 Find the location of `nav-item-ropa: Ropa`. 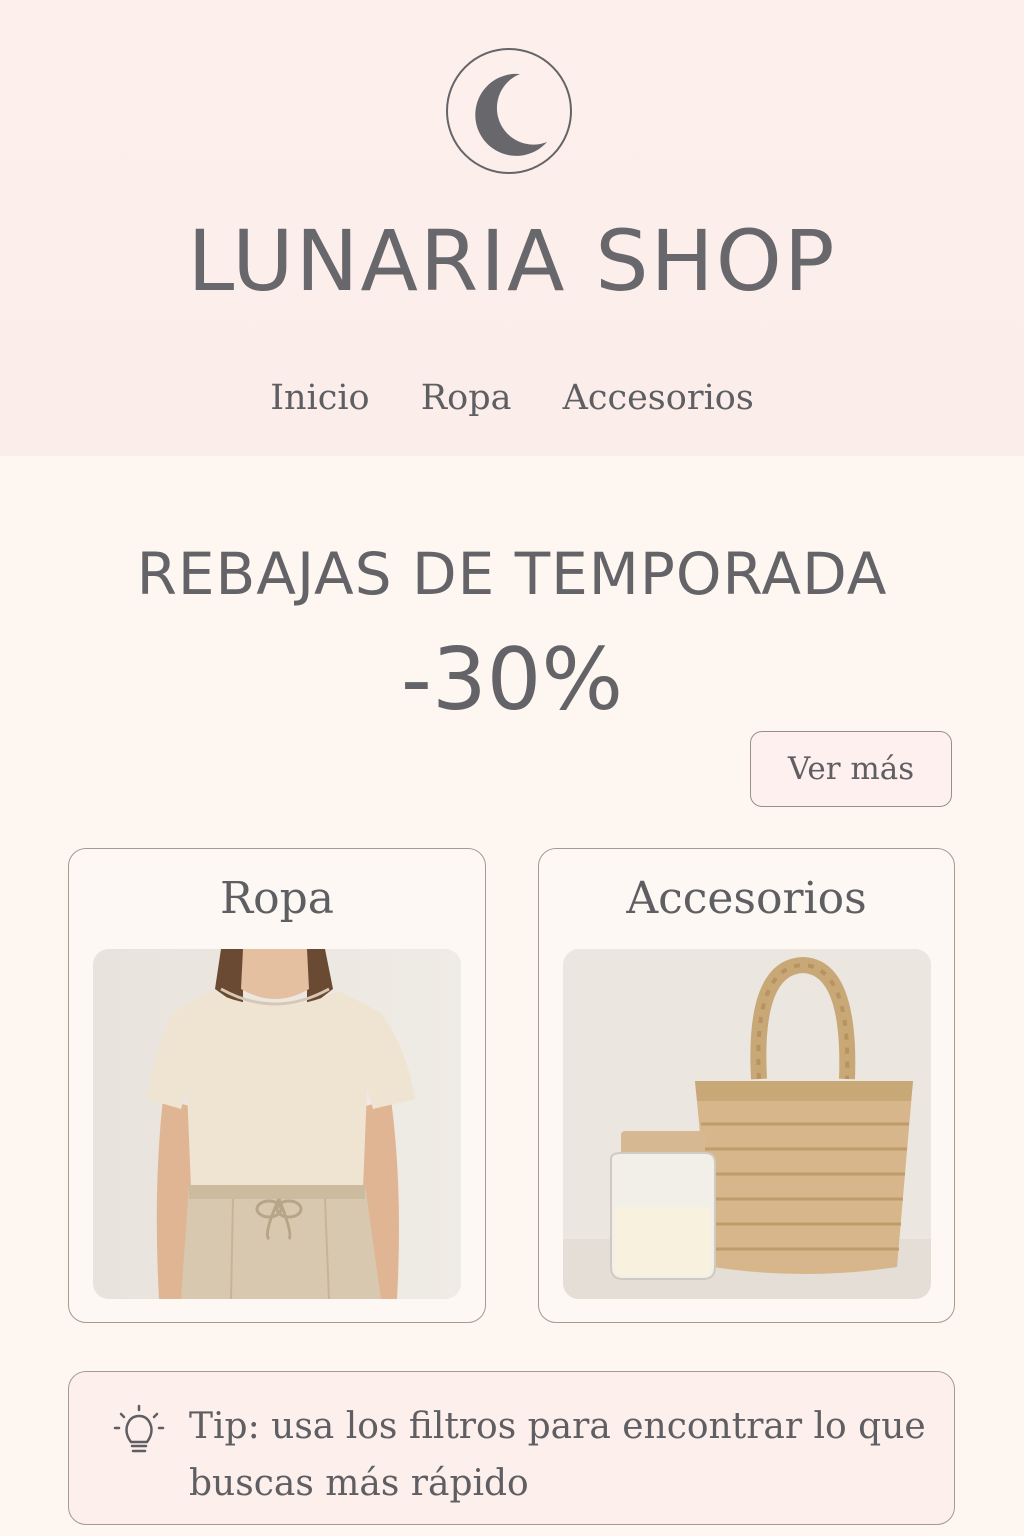

nav-item-ropa: Ropa is located at coordinates (466, 398).